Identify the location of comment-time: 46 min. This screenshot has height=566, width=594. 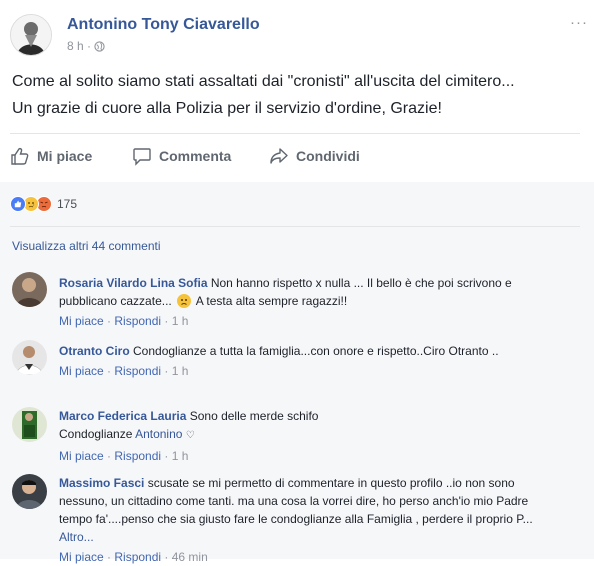
(190, 557).